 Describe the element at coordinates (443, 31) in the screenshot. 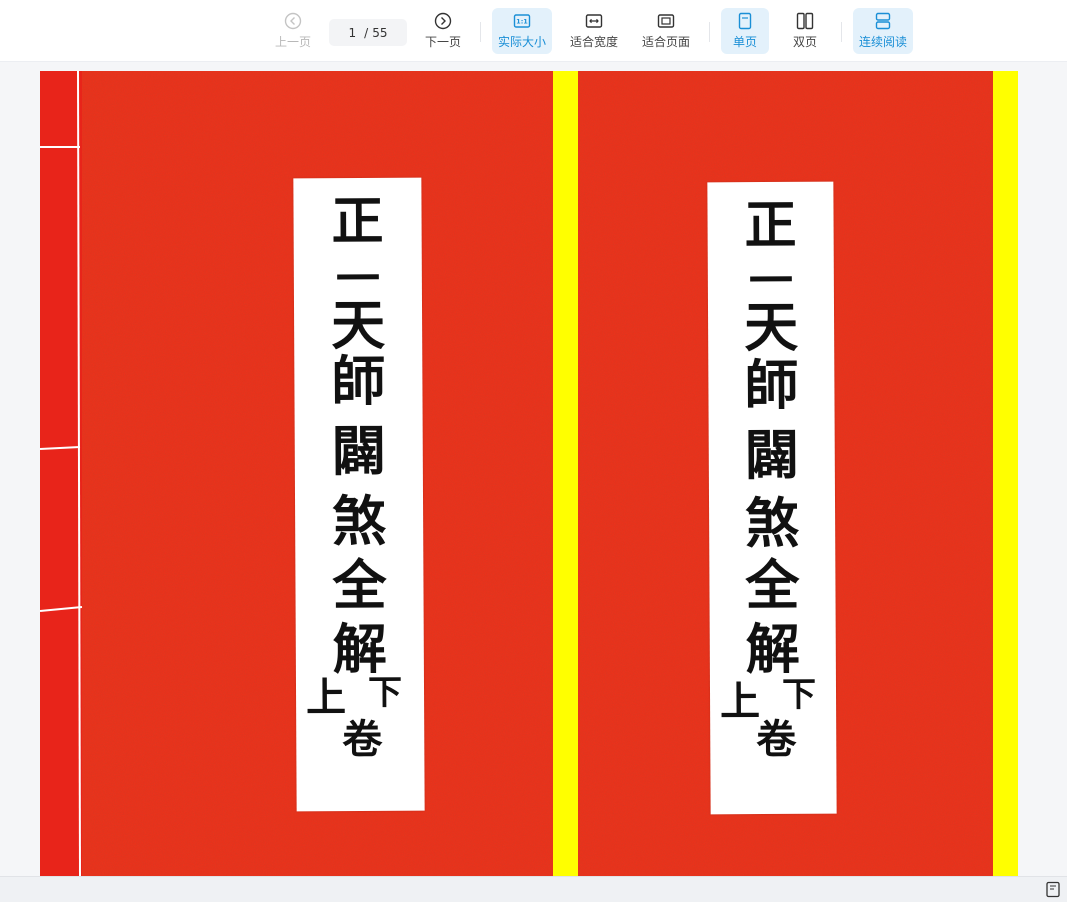

I see `next-page-button: 下一页` at that location.